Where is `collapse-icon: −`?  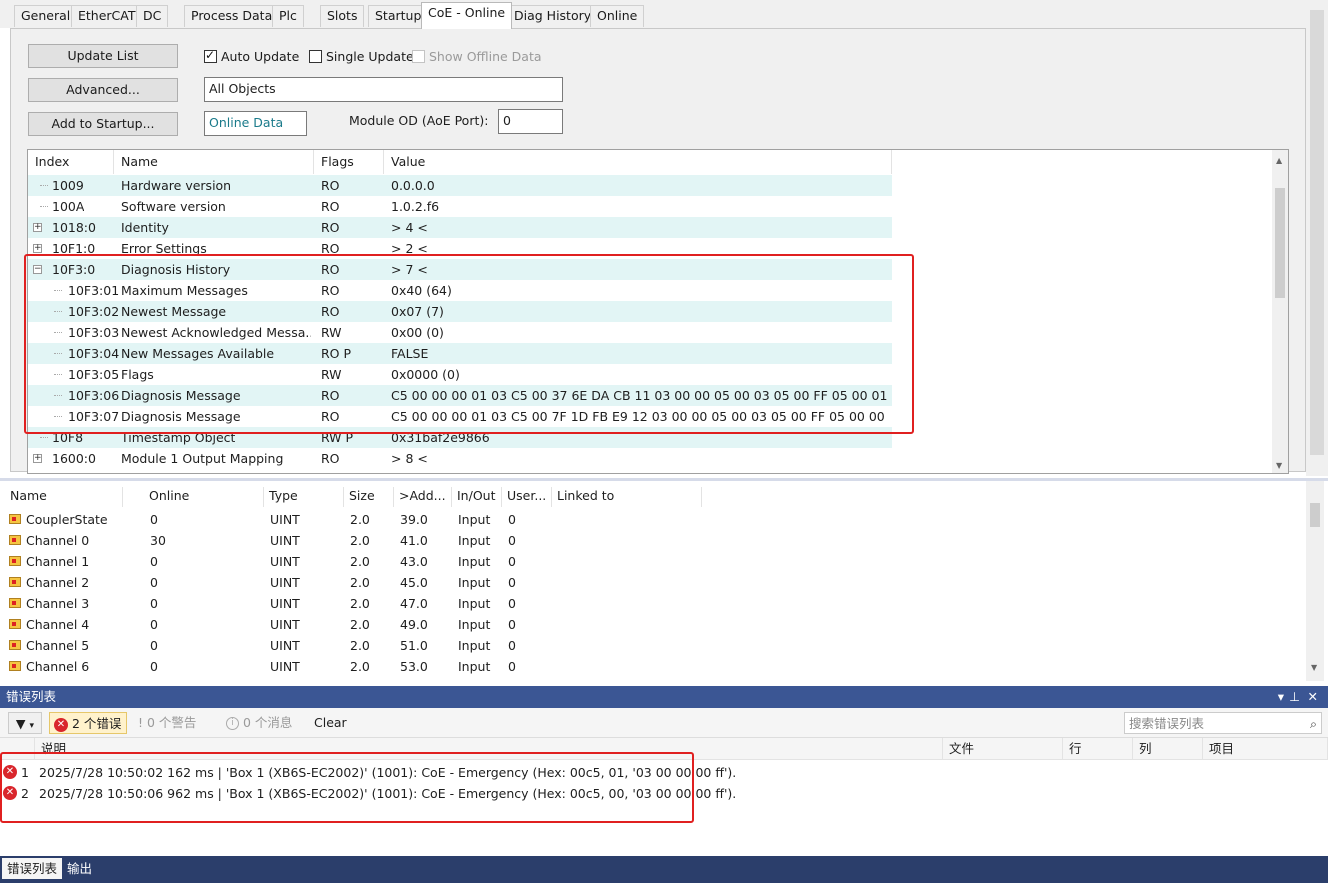
collapse-icon: − is located at coordinates (37, 269).